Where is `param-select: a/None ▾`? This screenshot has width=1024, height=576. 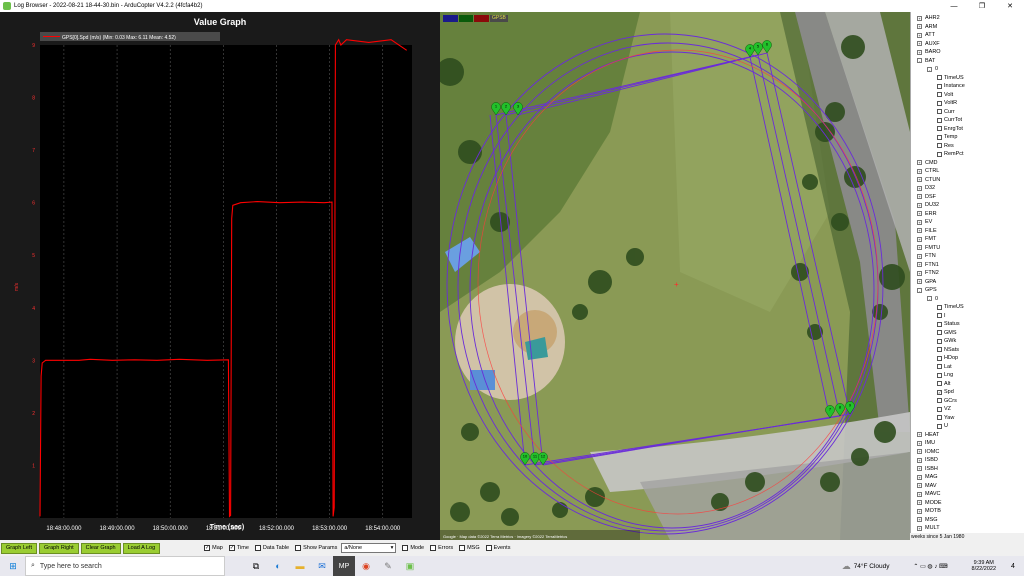
param-select: a/None ▾ is located at coordinates (369, 548).